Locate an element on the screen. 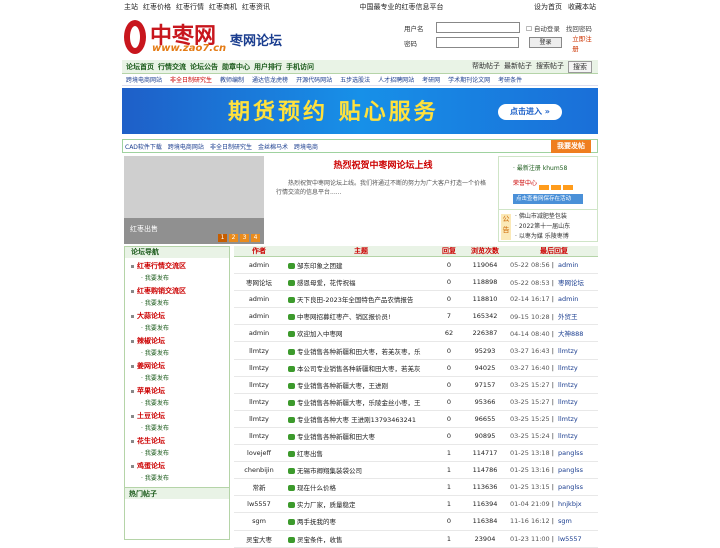  nav-search-button: 搜索 is located at coordinates (580, 66).